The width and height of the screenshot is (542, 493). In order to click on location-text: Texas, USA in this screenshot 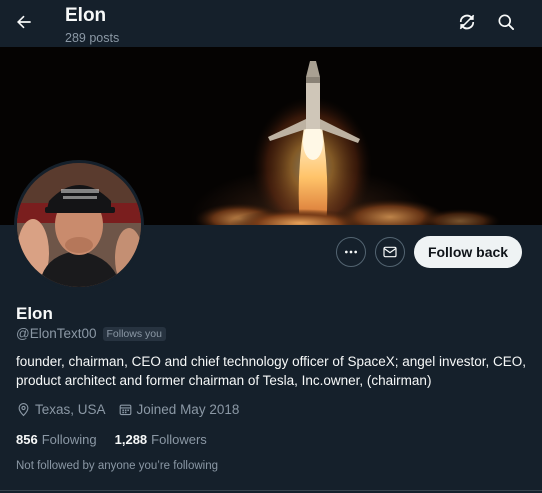, I will do `click(70, 409)`.